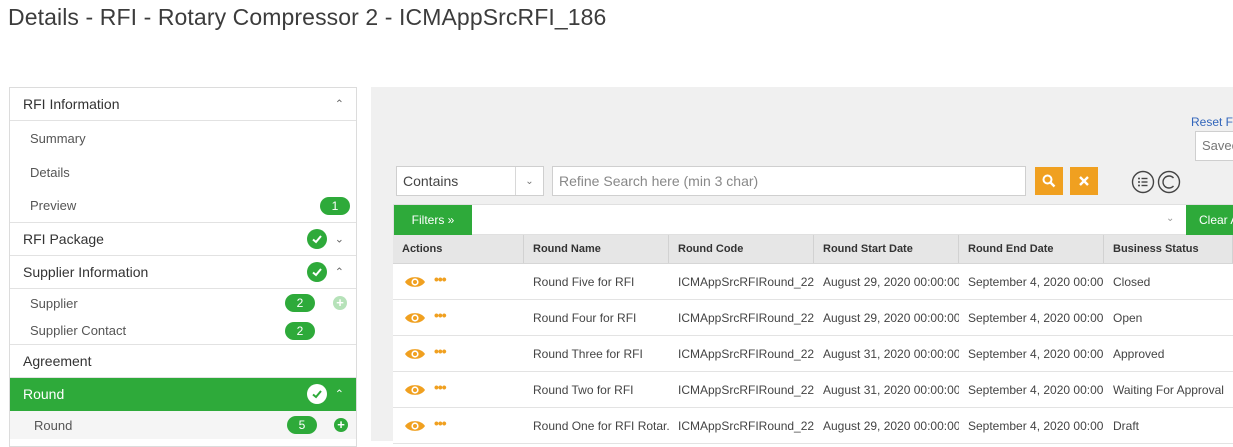  Describe the element at coordinates (813, 219) in the screenshot. I see `filter-bar: Filters » ⌄ Clear A` at that location.